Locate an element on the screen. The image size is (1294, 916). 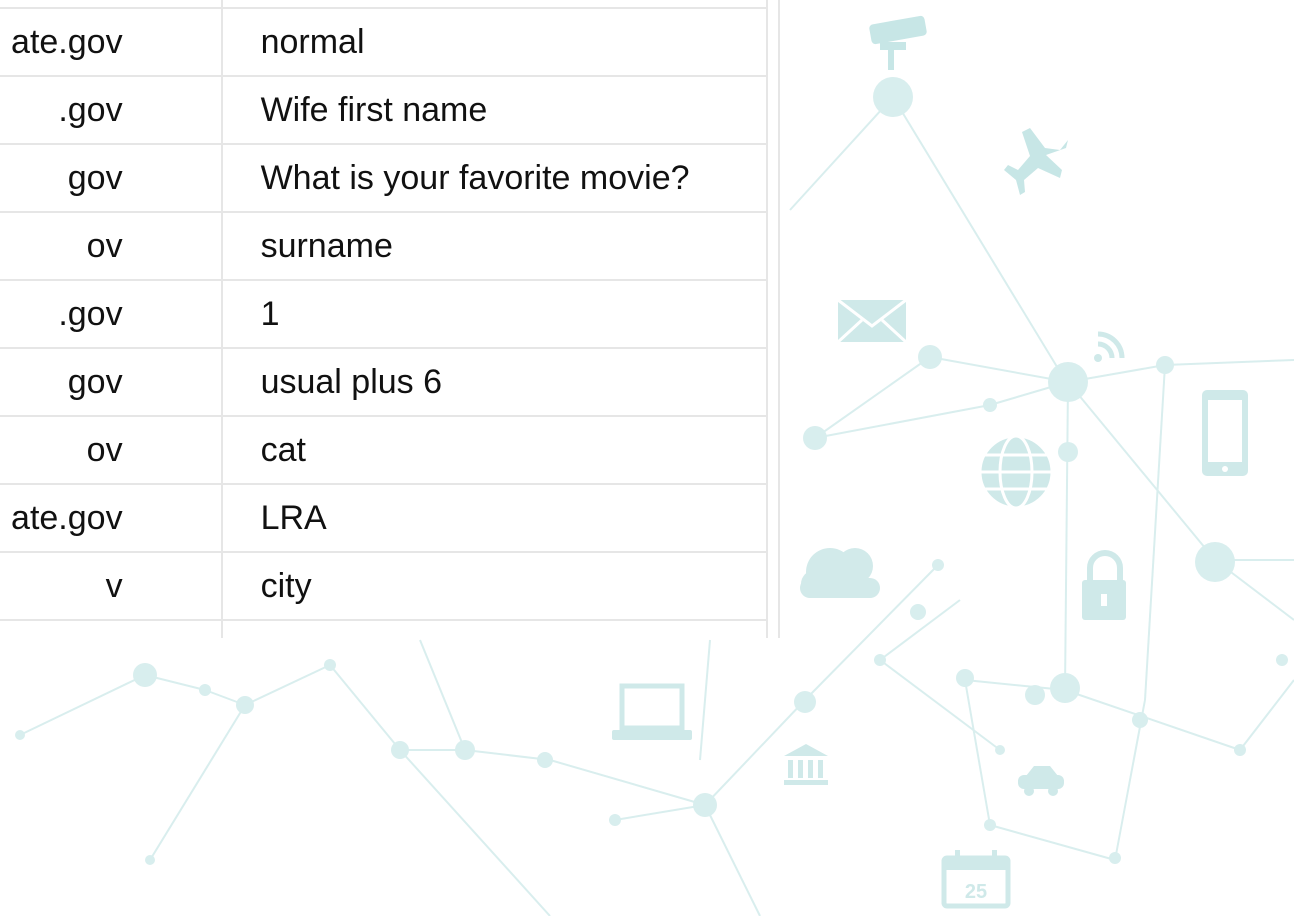
answer-cell: cat is located at coordinates (495, 450).